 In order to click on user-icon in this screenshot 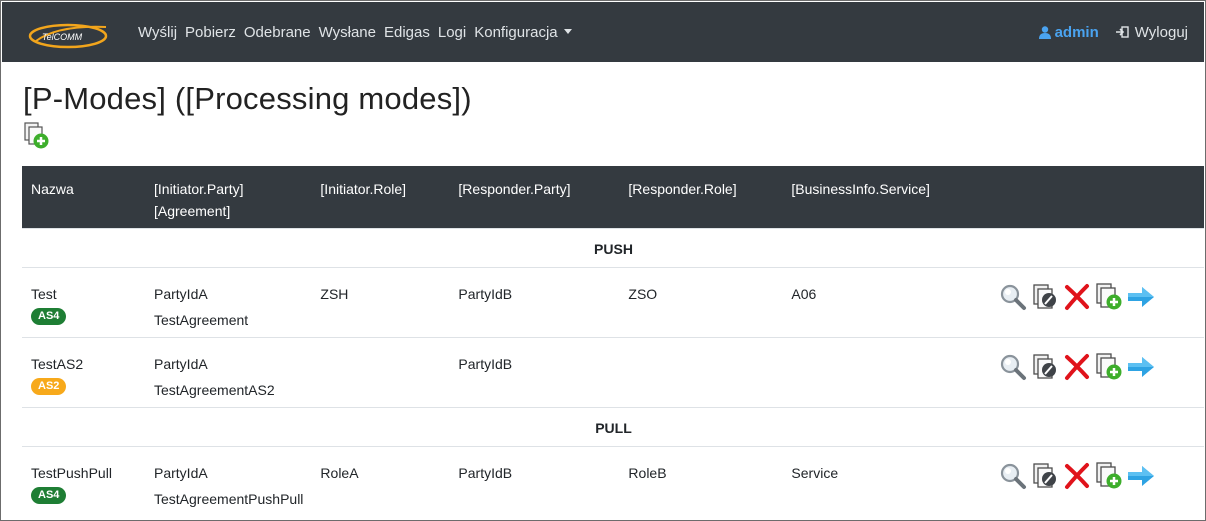, I will do `click(1044, 32)`.